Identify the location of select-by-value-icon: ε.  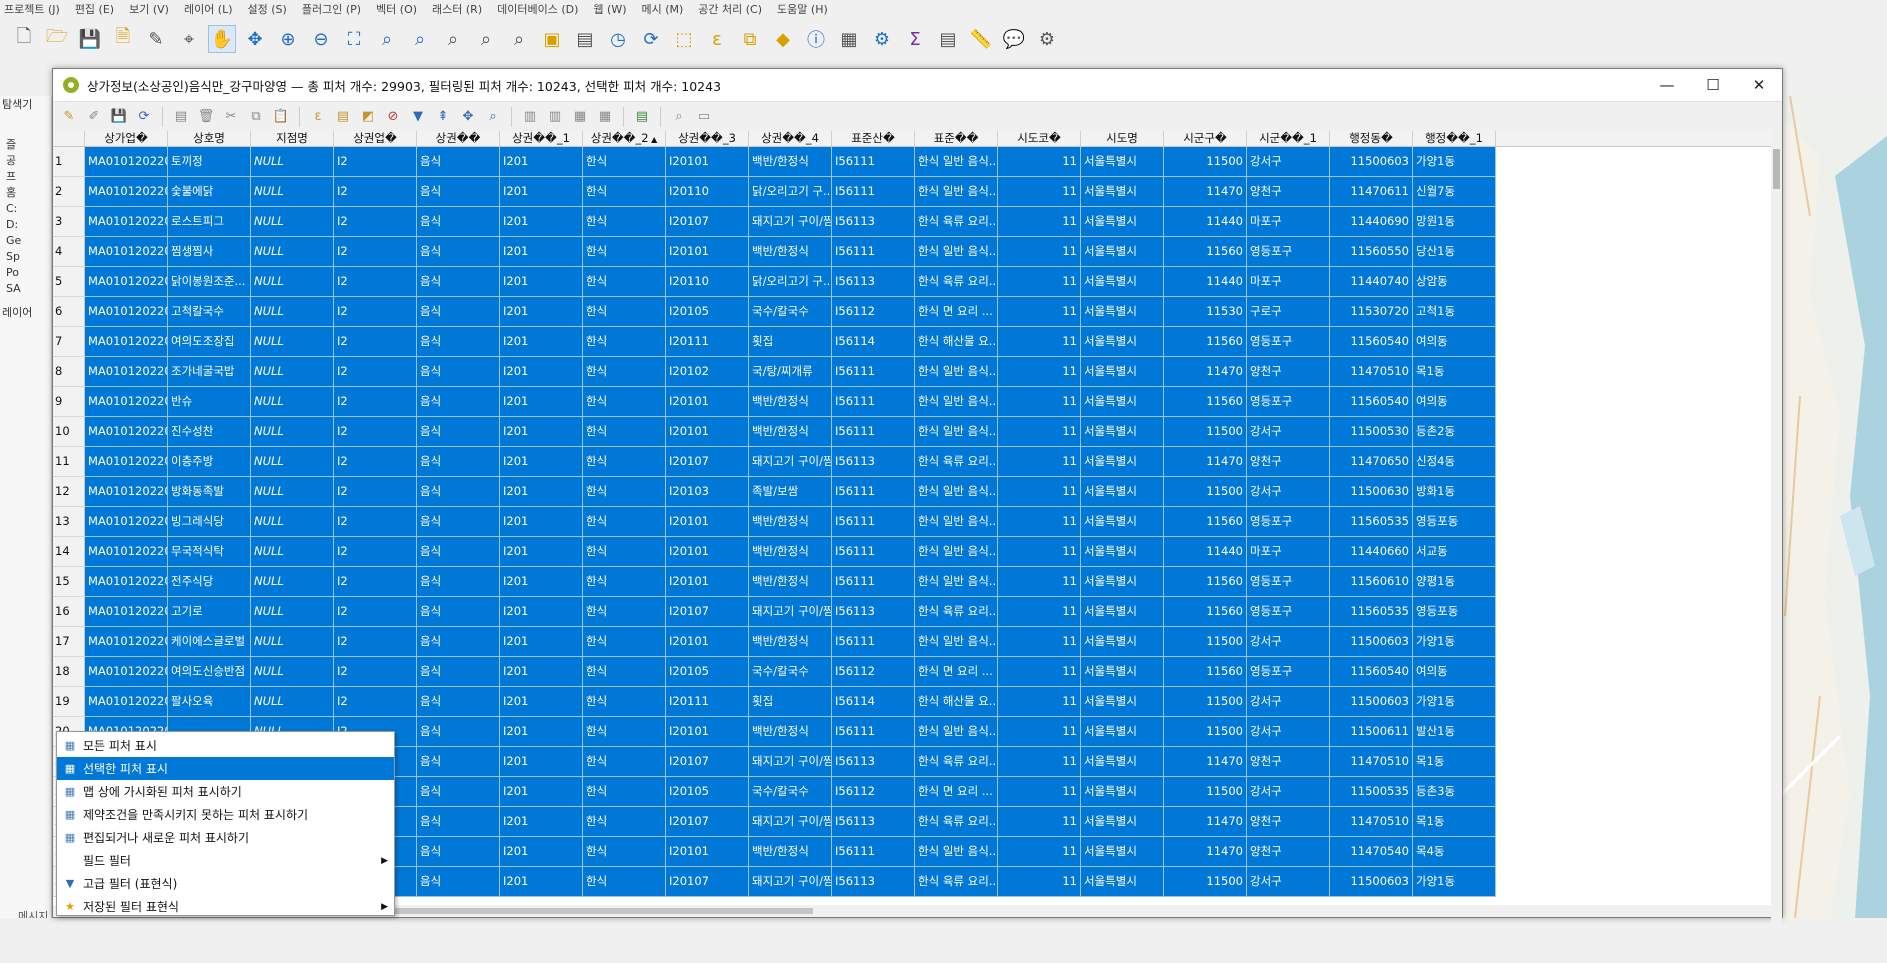
(717, 39).